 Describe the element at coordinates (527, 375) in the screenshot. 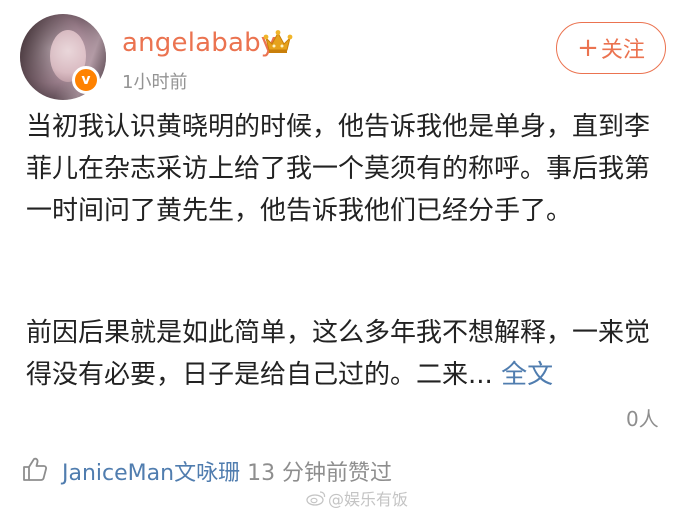

I see `full-text-link: 全文` at that location.